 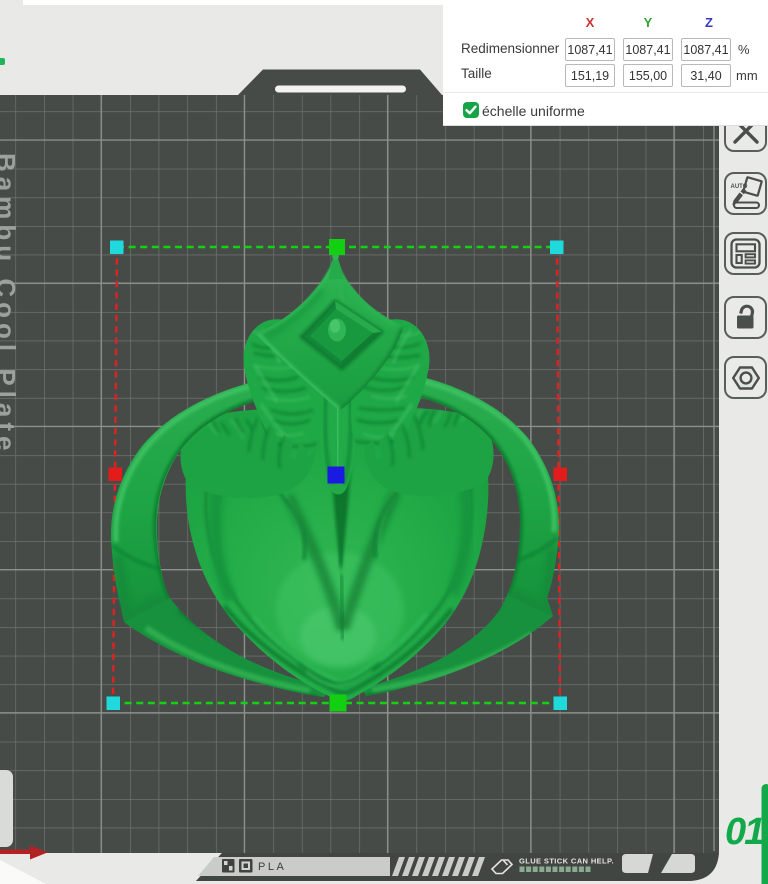 I want to click on svg-text: Bambu Cool Plate, so click(x=10, y=304).